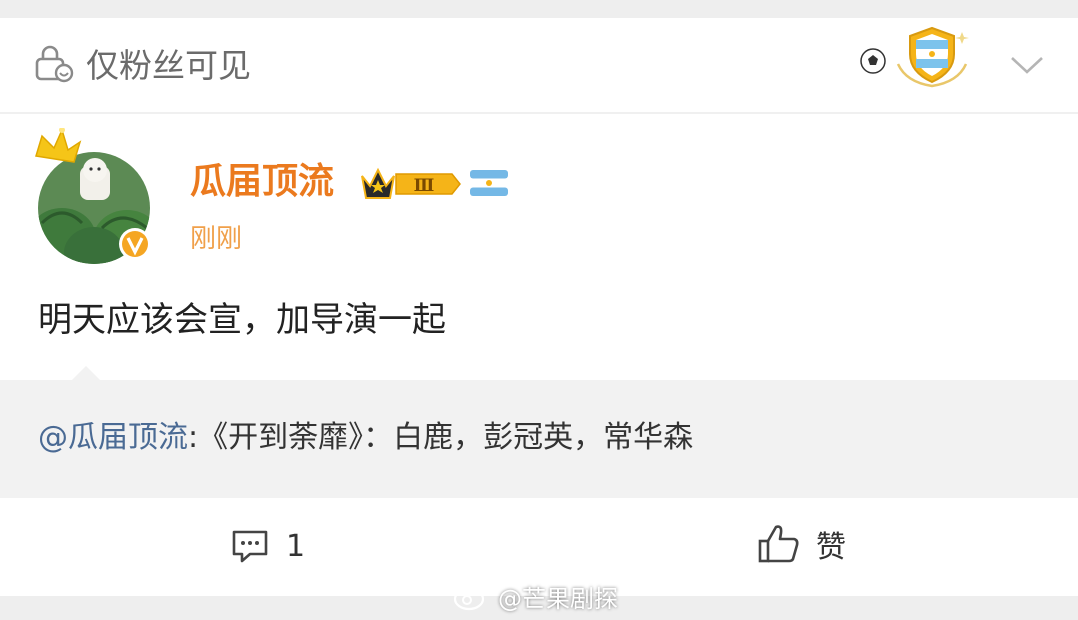 This screenshot has height=620, width=1078. I want to click on avatar, so click(97, 198).